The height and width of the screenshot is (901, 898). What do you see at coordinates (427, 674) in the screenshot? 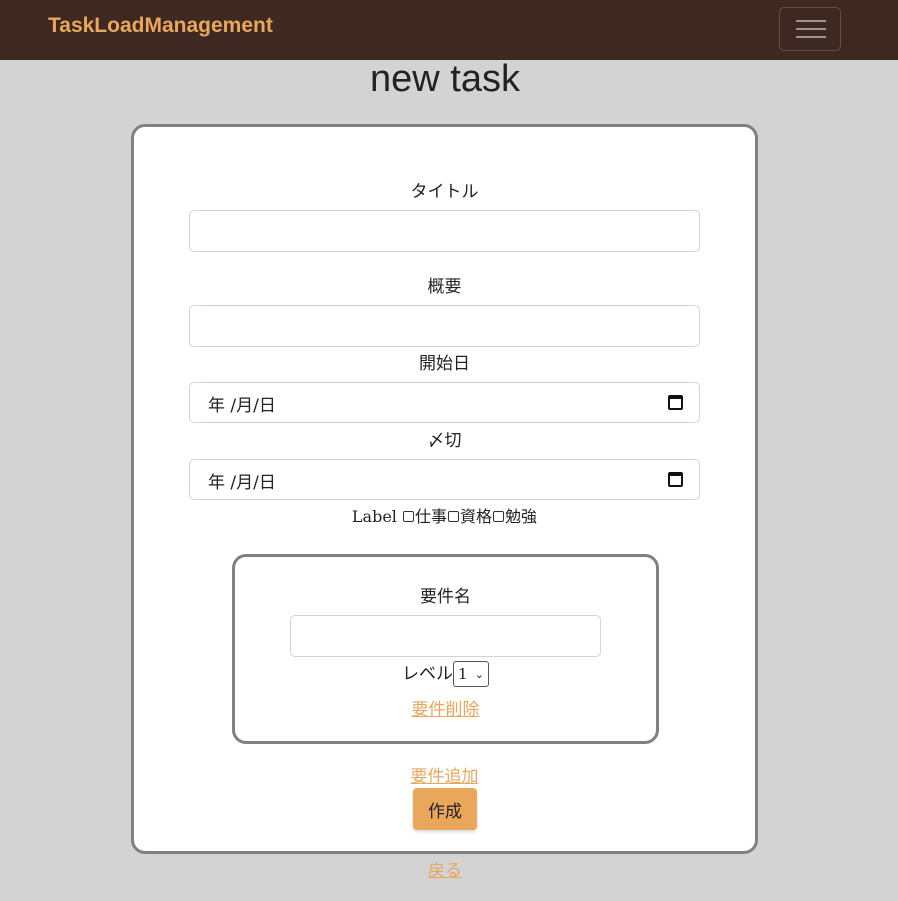
I see `level-label: レベル` at bounding box center [427, 674].